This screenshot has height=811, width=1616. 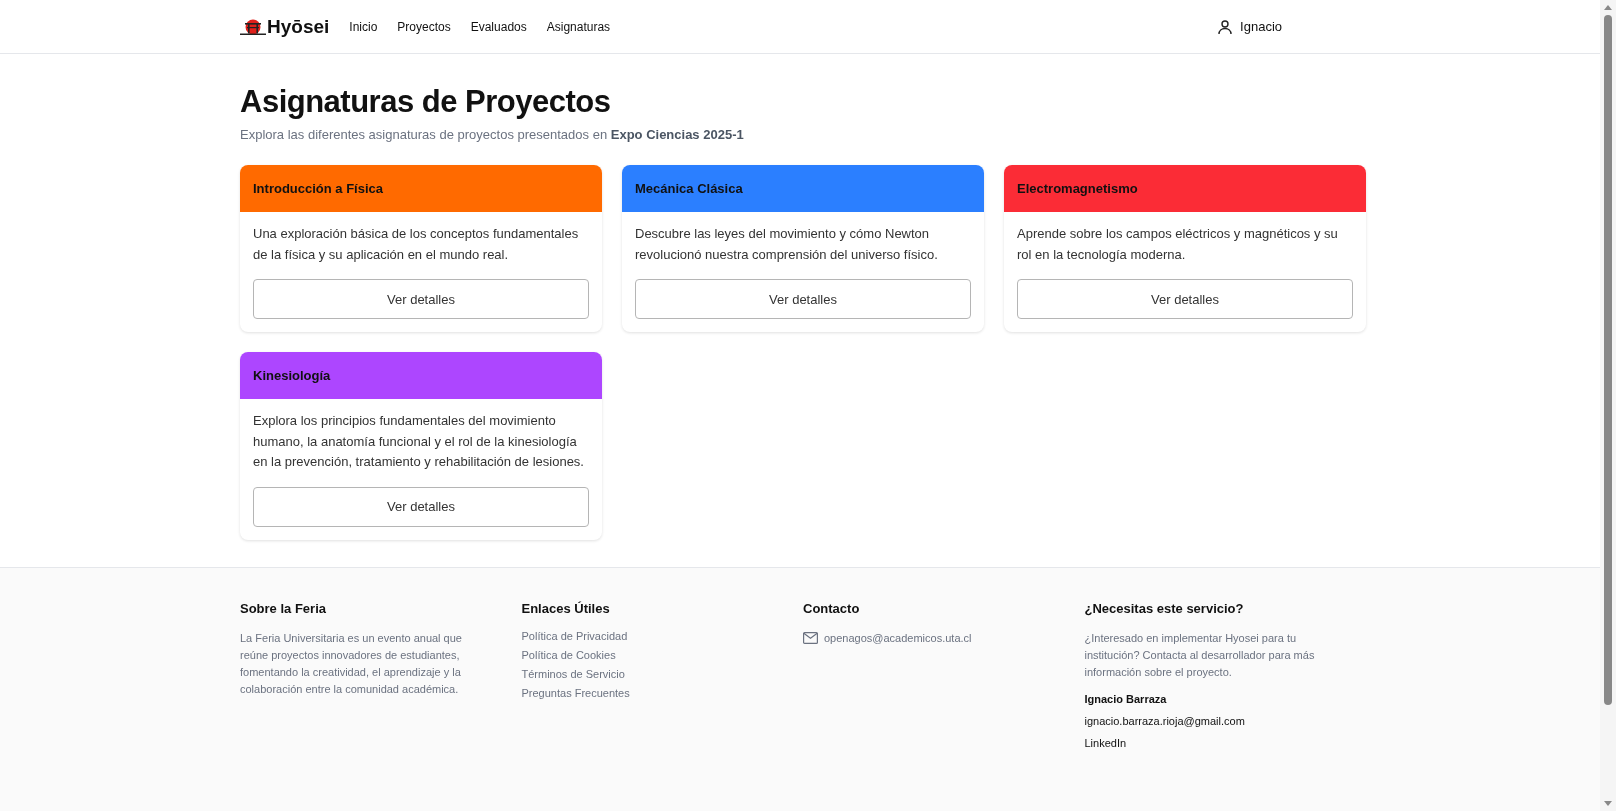 What do you see at coordinates (426, 102) in the screenshot?
I see `page-title: Asignaturas de Proyectos` at bounding box center [426, 102].